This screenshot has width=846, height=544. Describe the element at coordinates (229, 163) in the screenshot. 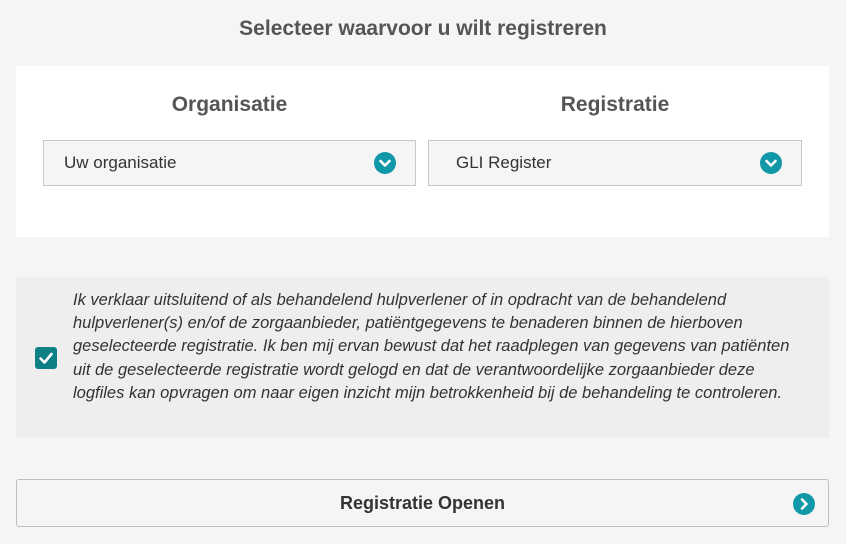

I see `organisation-select: Uw organisatie` at that location.